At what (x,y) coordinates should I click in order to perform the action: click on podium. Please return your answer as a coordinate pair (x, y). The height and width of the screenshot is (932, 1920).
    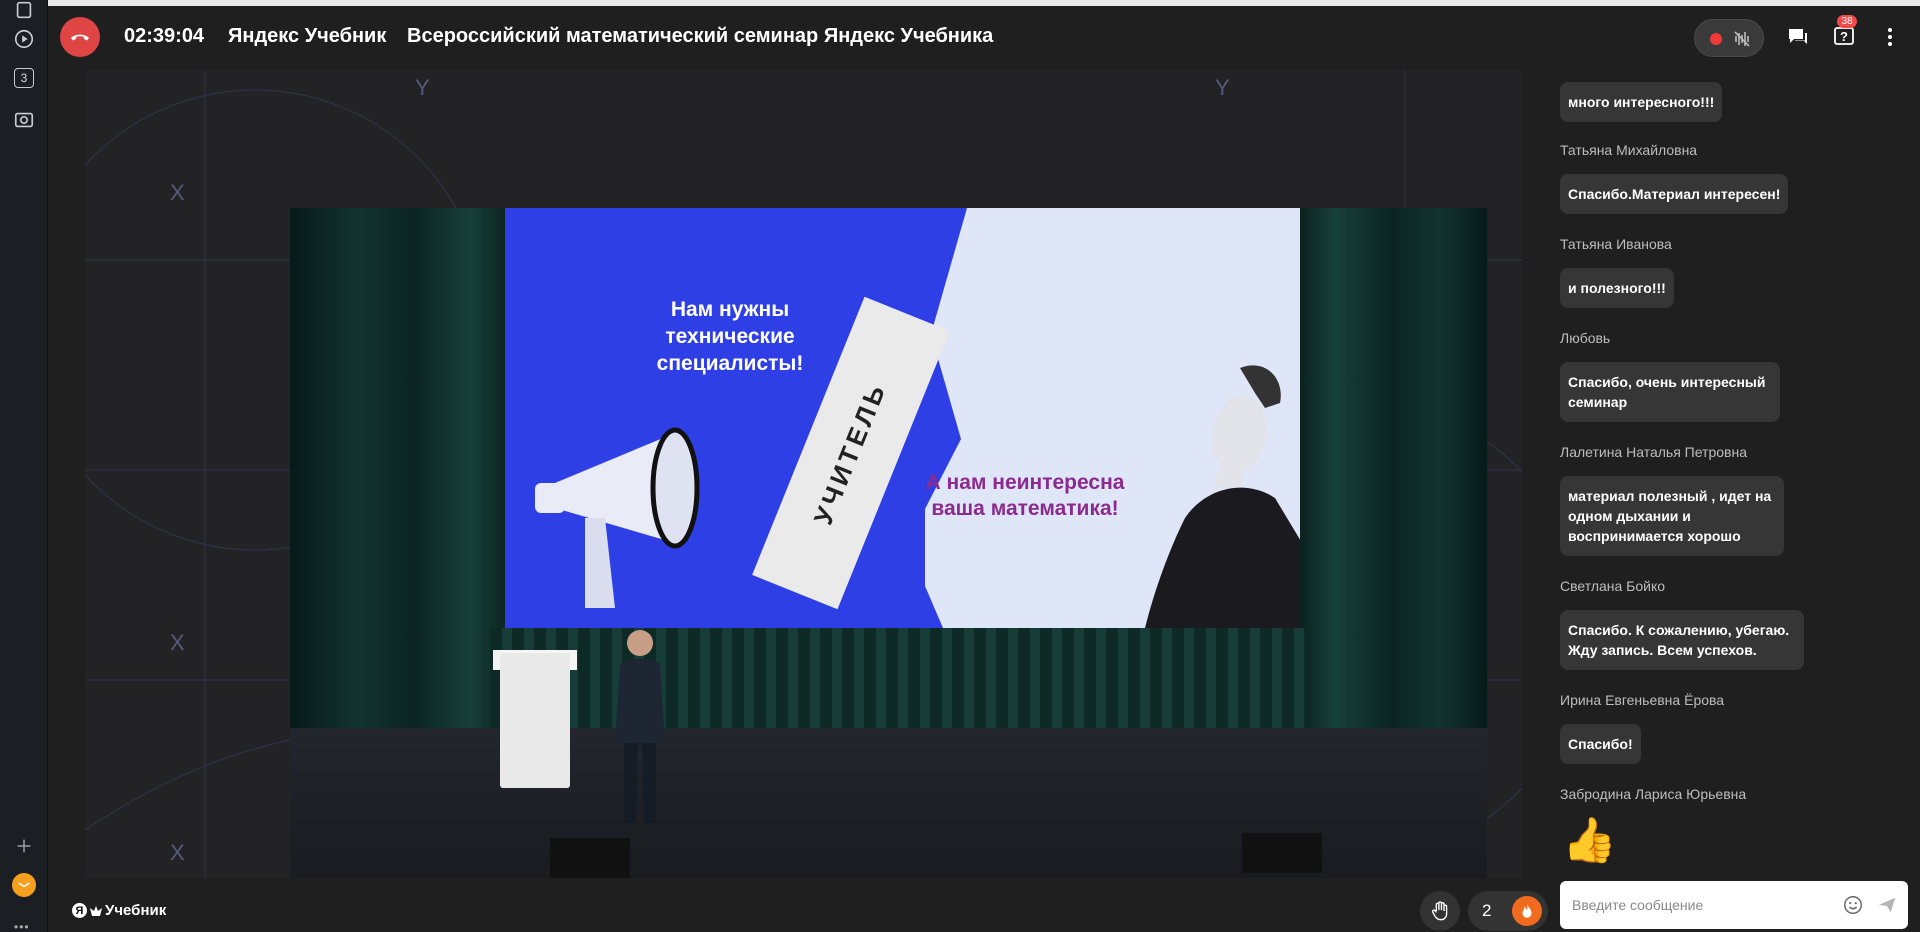
    Looking at the image, I should click on (535, 720).